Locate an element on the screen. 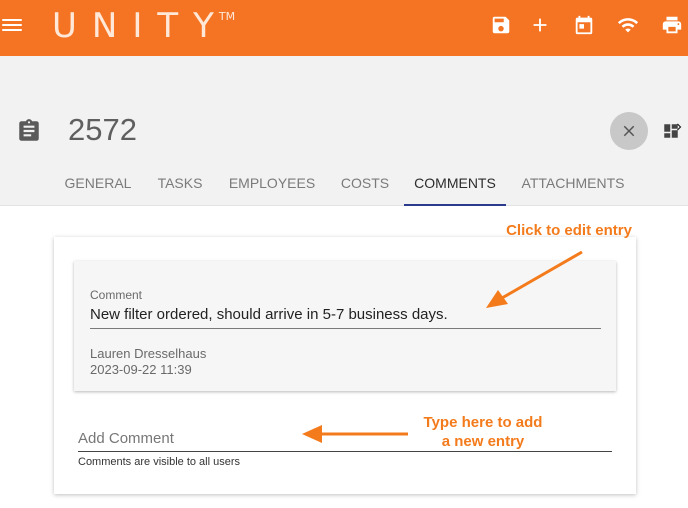 The image size is (688, 508). tab-employees: EMPLOYEES is located at coordinates (272, 183).